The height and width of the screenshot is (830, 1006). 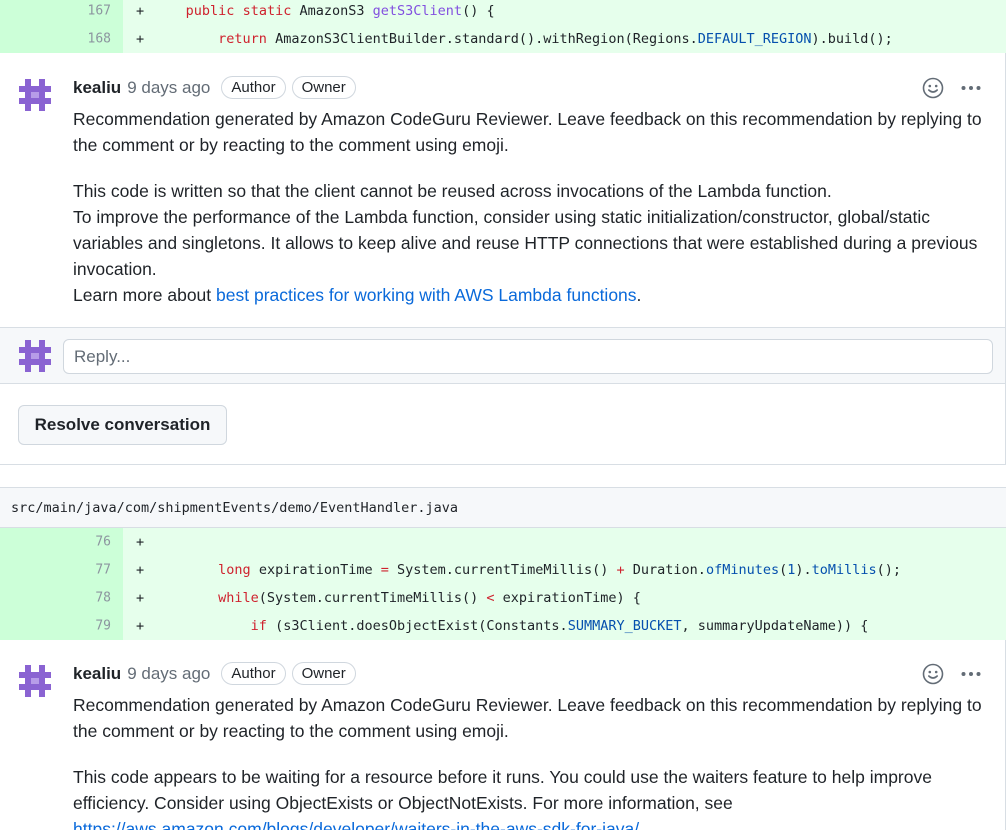 I want to click on resolve-conversation-button: Resolve conversation, so click(x=122, y=425).